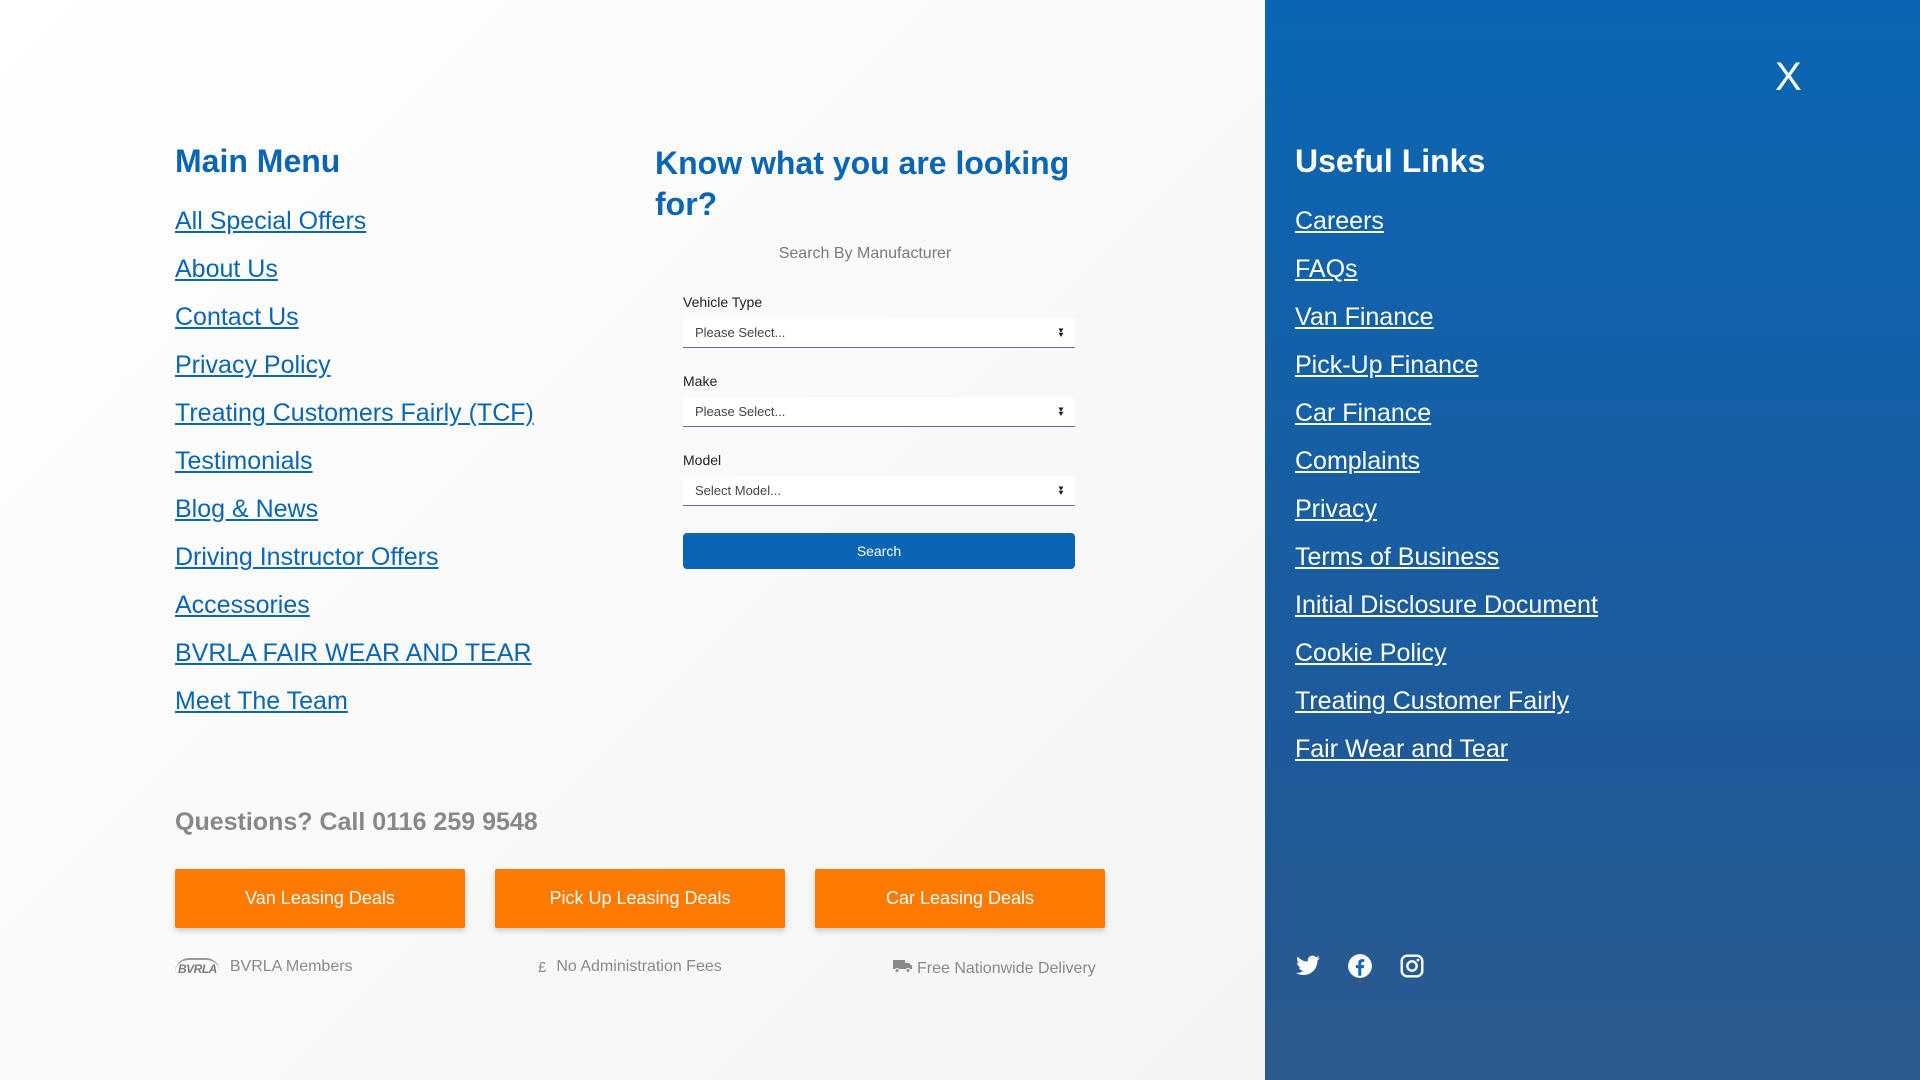 The width and height of the screenshot is (1920, 1080). Describe the element at coordinates (320, 898) in the screenshot. I see `van-leasing-deals-button: Van Leasing Deals` at that location.